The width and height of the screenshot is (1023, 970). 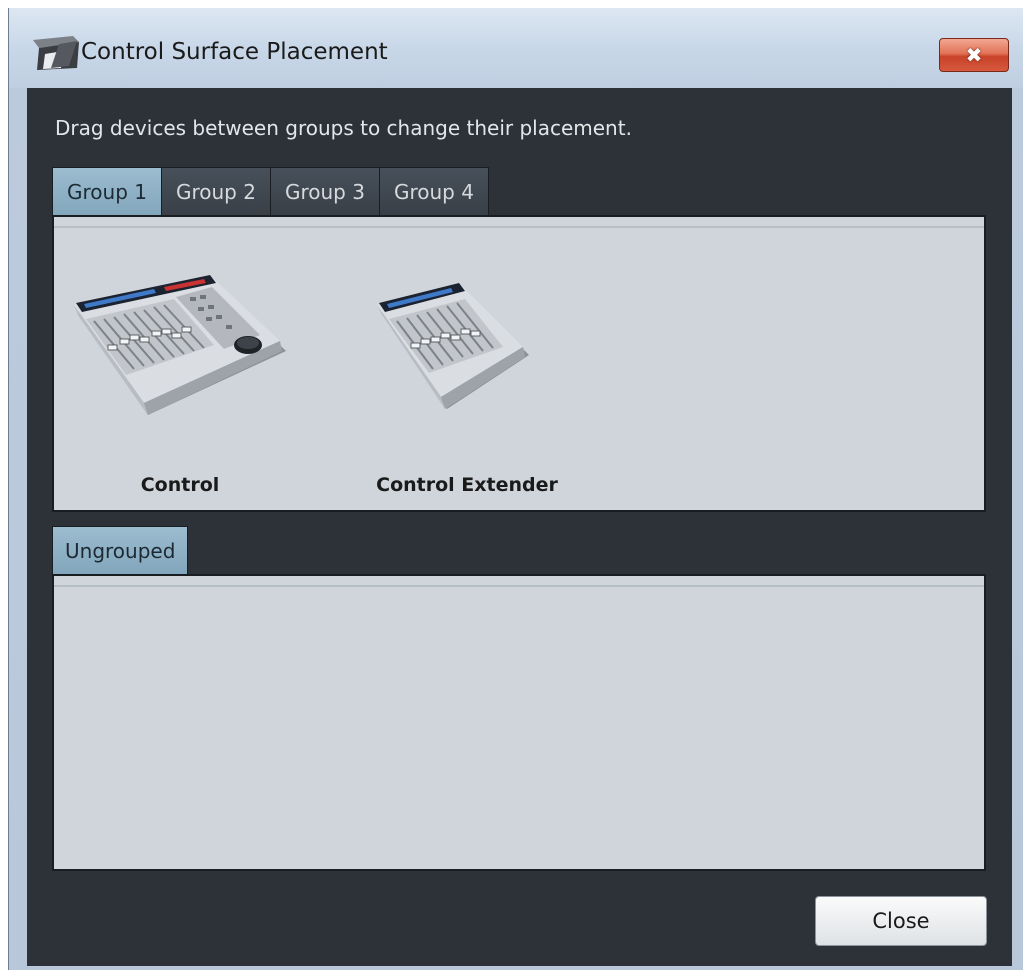 I want to click on close-button: Close, so click(x=901, y=921).